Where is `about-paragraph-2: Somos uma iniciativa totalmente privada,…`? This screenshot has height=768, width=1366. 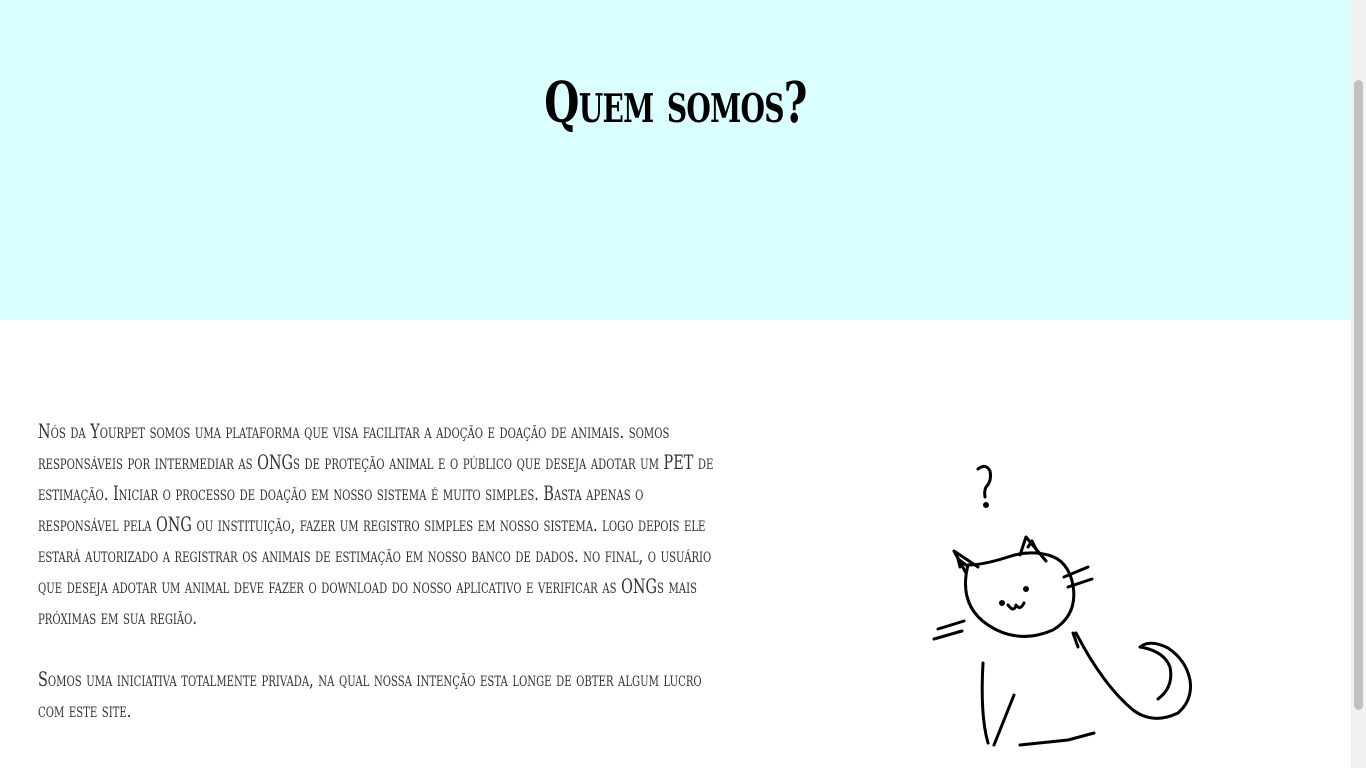 about-paragraph-2: Somos uma iniciativa totalmente privada,… is located at coordinates (370, 694).